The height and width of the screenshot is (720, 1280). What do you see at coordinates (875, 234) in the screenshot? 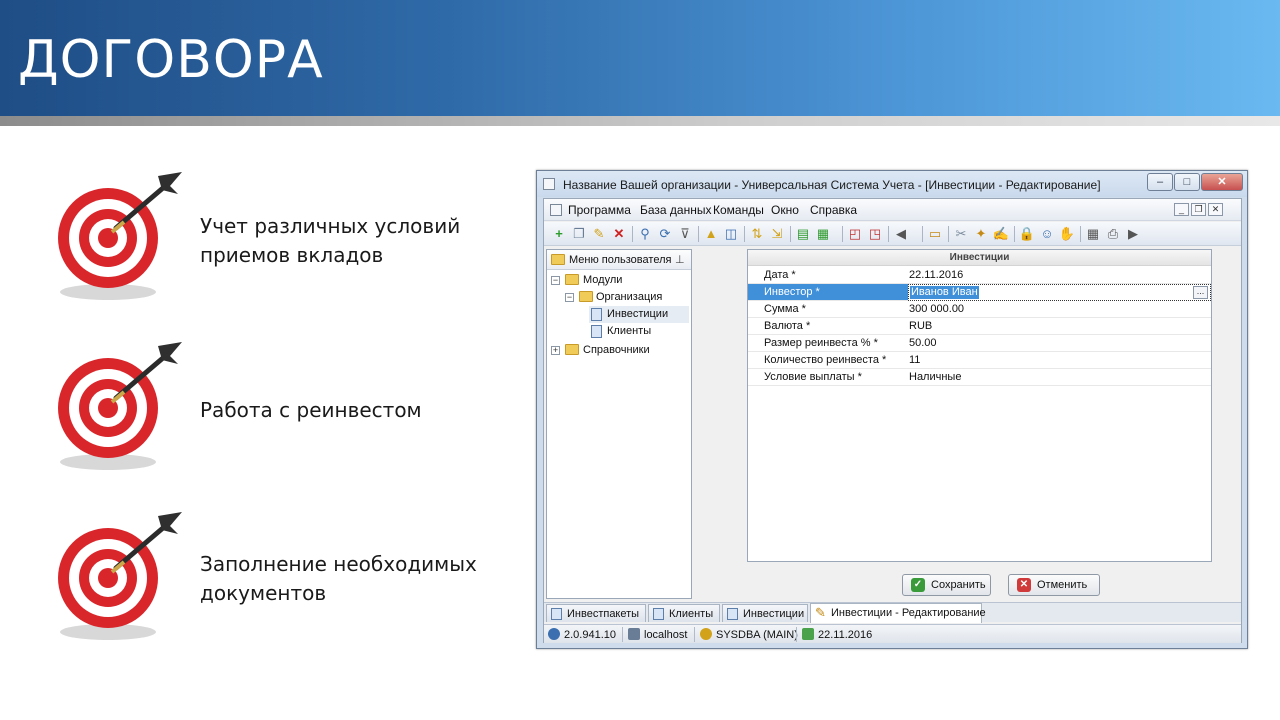
I see `close-window-icon: ◳` at bounding box center [875, 234].